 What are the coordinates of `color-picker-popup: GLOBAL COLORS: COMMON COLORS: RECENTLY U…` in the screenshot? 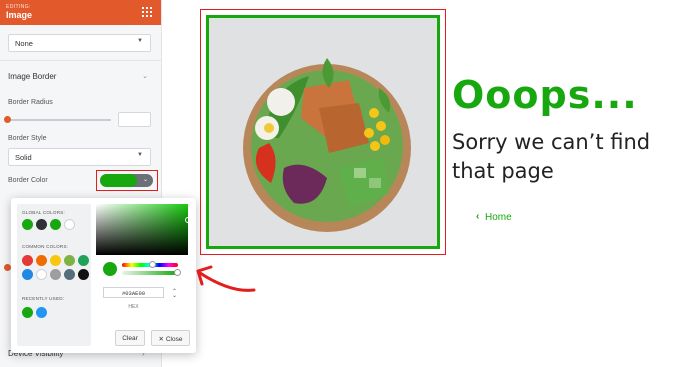 It's located at (103, 275).